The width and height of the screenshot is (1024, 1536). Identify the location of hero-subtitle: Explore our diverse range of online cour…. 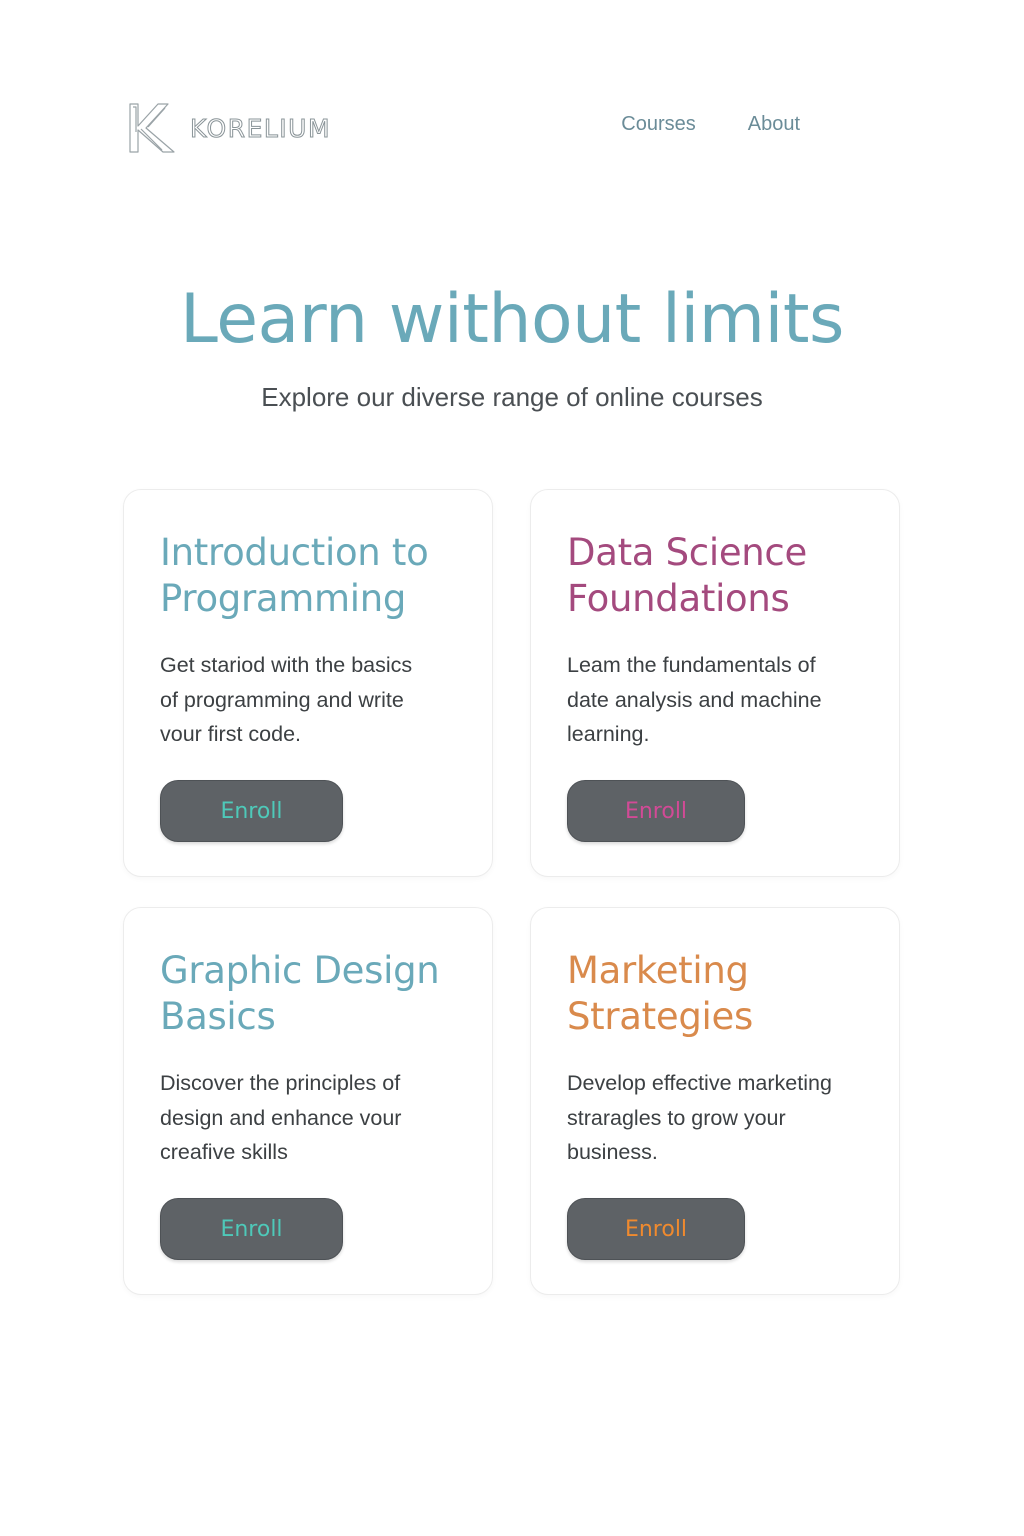
(512, 397).